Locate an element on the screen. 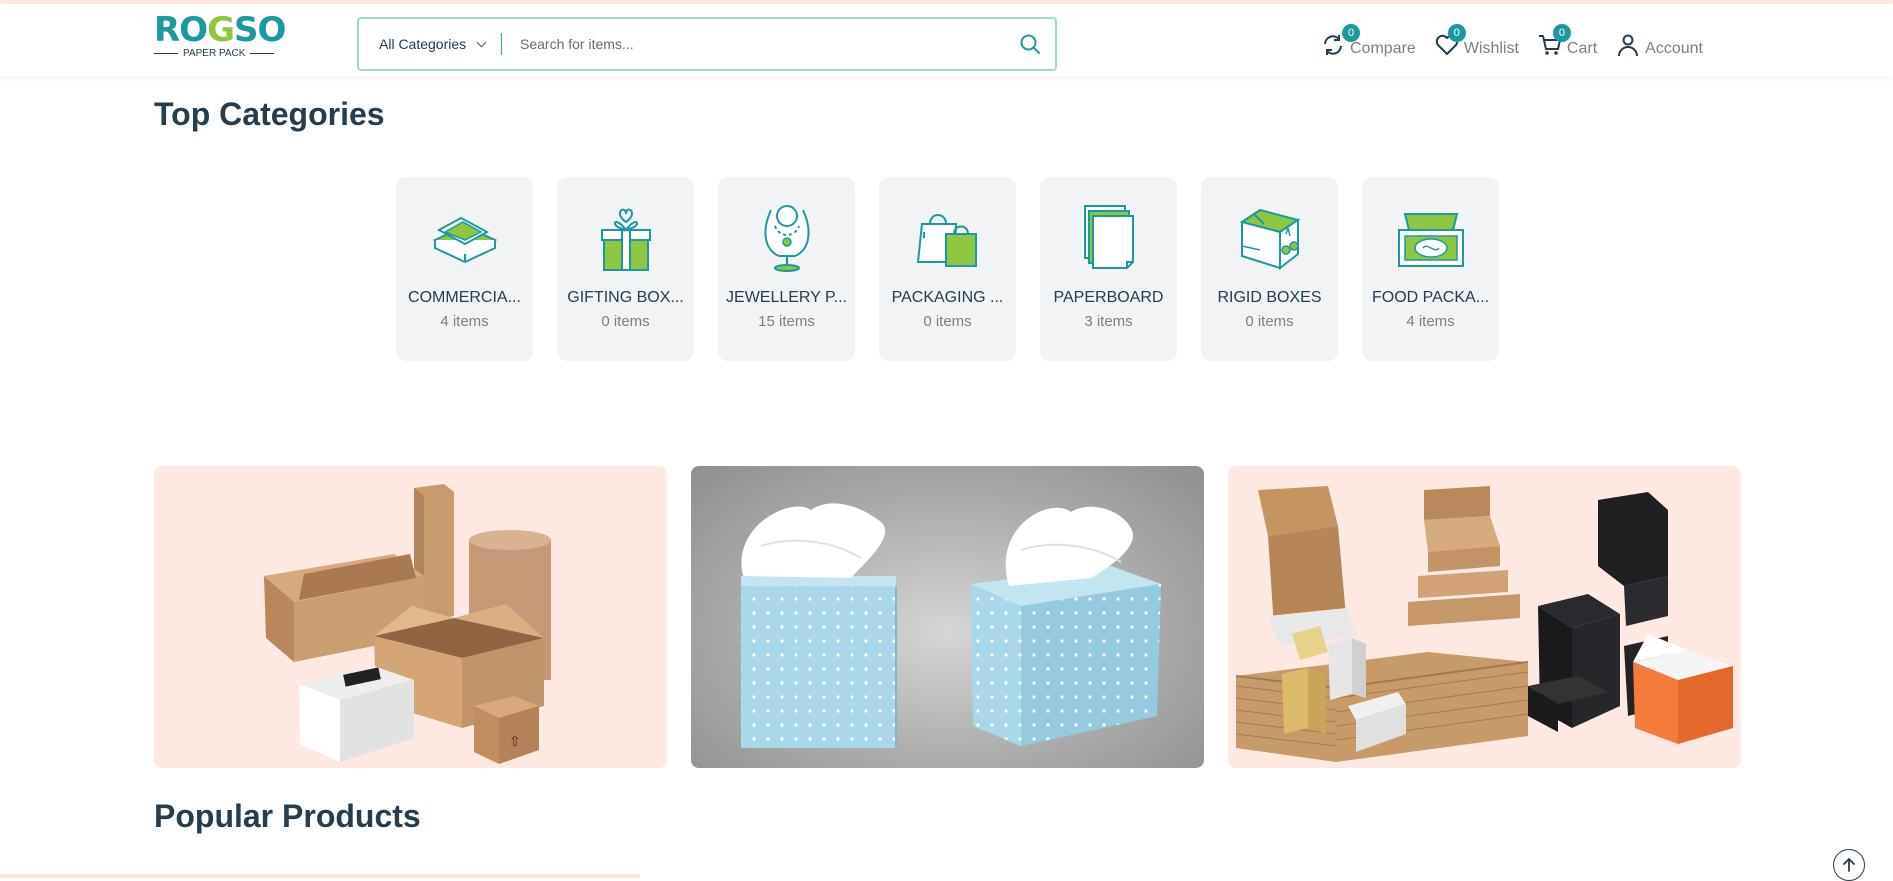 This screenshot has height=881, width=1893. paper-sheets-icon is located at coordinates (1108, 237).